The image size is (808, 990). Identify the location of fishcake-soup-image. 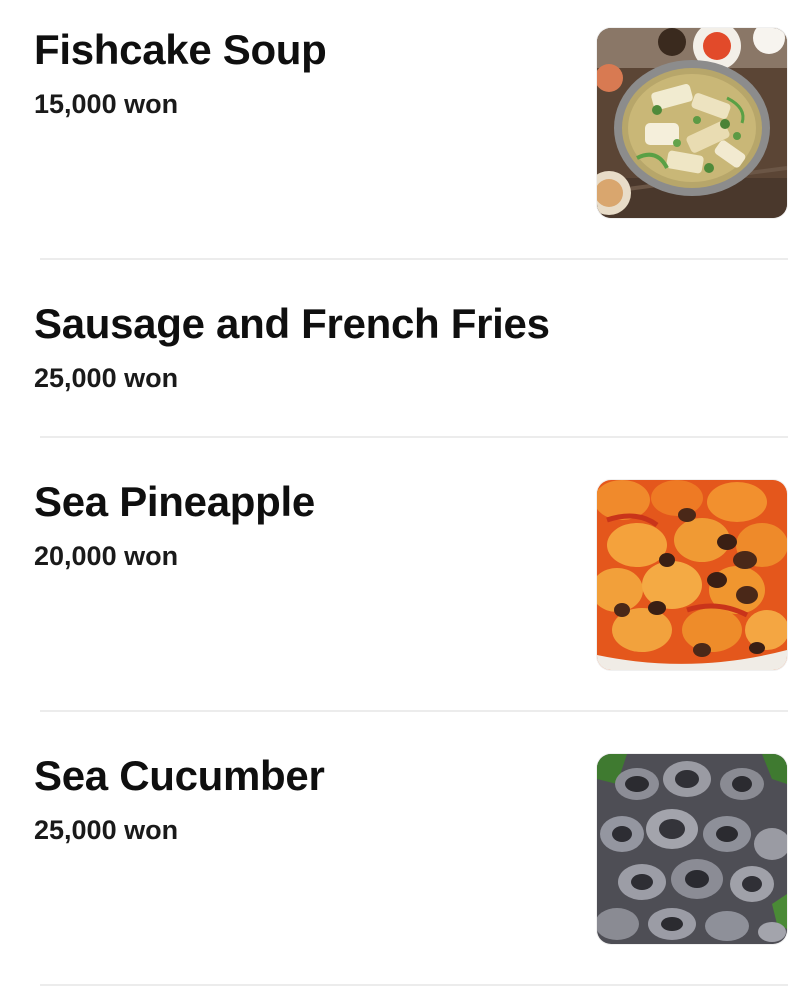
(692, 123).